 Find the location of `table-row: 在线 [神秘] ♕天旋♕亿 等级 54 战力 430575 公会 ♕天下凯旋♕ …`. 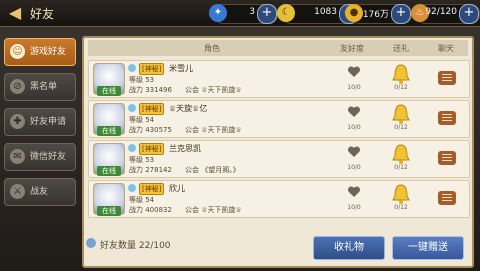

table-row: 在线 [神秘] ♕天旋♕亿 等级 54 战力 430575 公会 ♕天下凯旋♕ … is located at coordinates (279, 119).